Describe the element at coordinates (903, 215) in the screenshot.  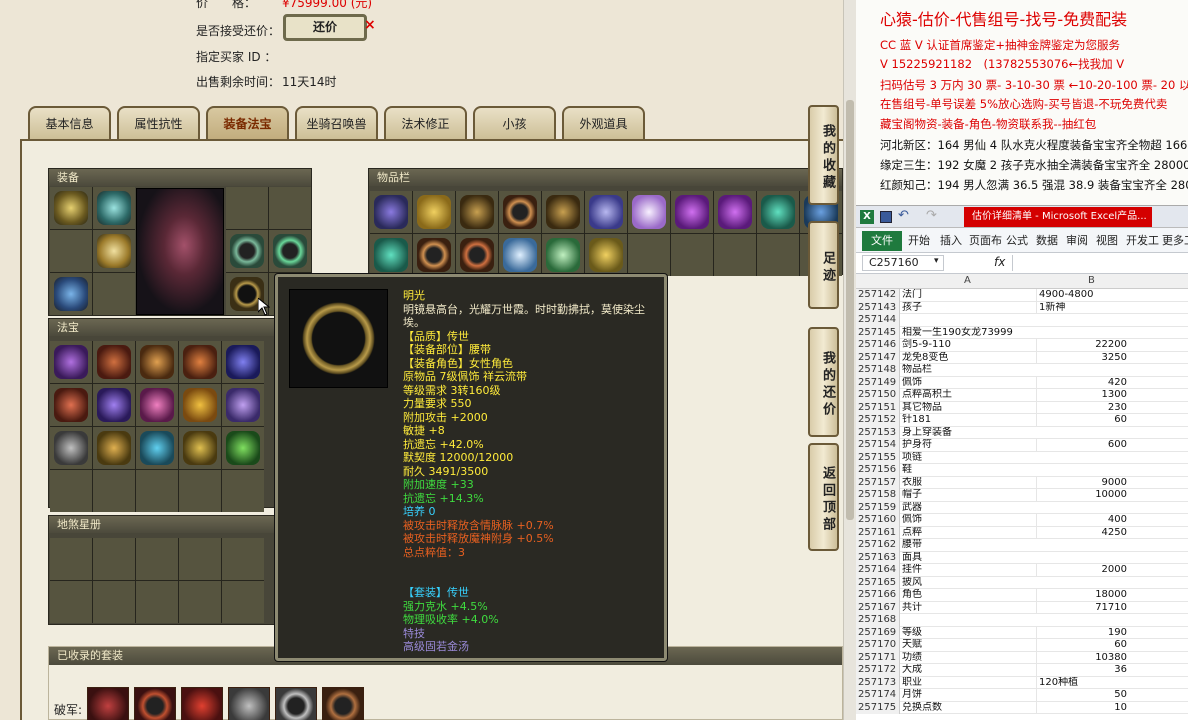
I see `undo-icon: ↶` at that location.